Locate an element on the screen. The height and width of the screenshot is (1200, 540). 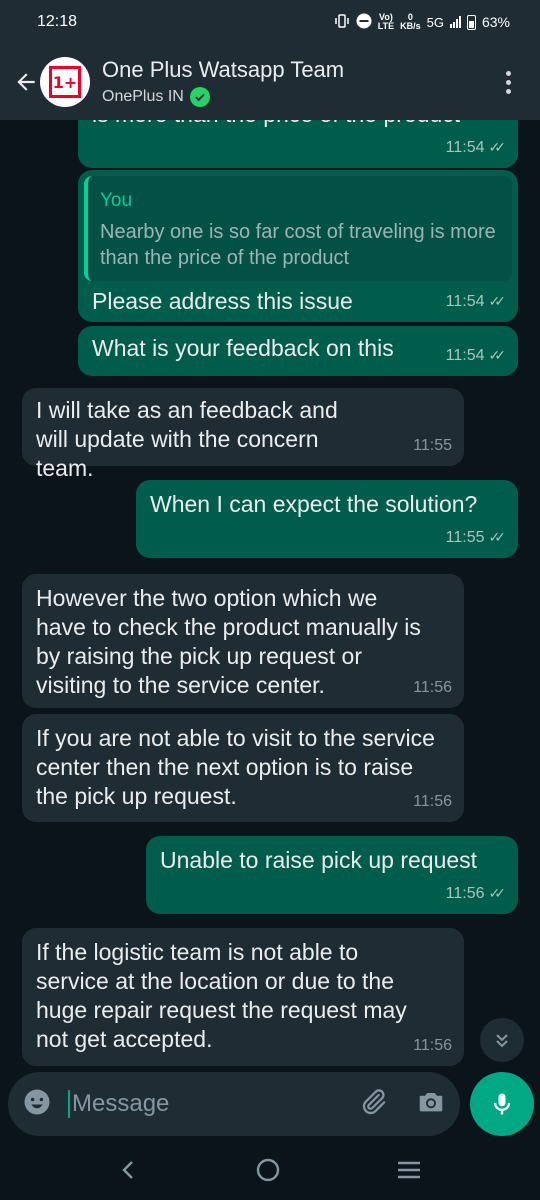
chat-header: 1+ One Plus Watsapp Team OnePlus IN is located at coordinates (270, 82).